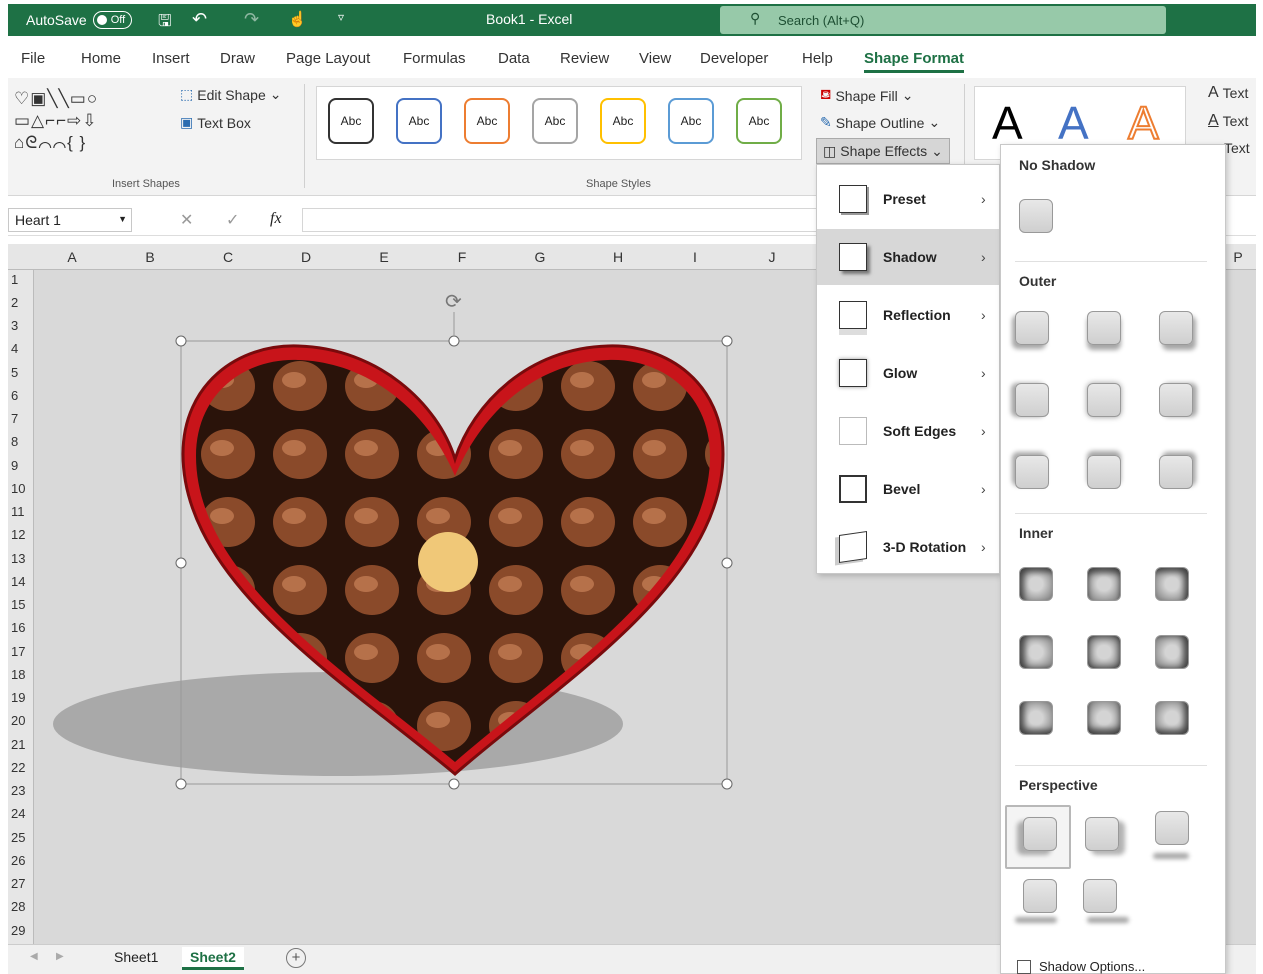 The height and width of the screenshot is (974, 1263). Describe the element at coordinates (328, 58) in the screenshot. I see `tab-page-layout: Page Layout` at that location.